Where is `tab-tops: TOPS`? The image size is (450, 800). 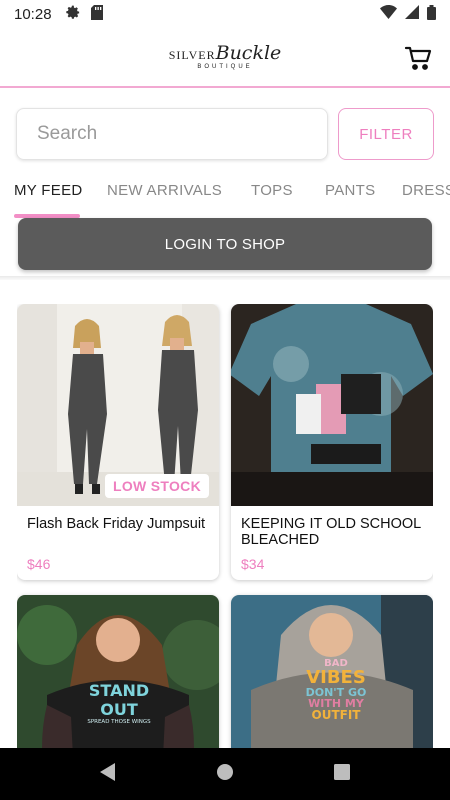 tab-tops: TOPS is located at coordinates (272, 190).